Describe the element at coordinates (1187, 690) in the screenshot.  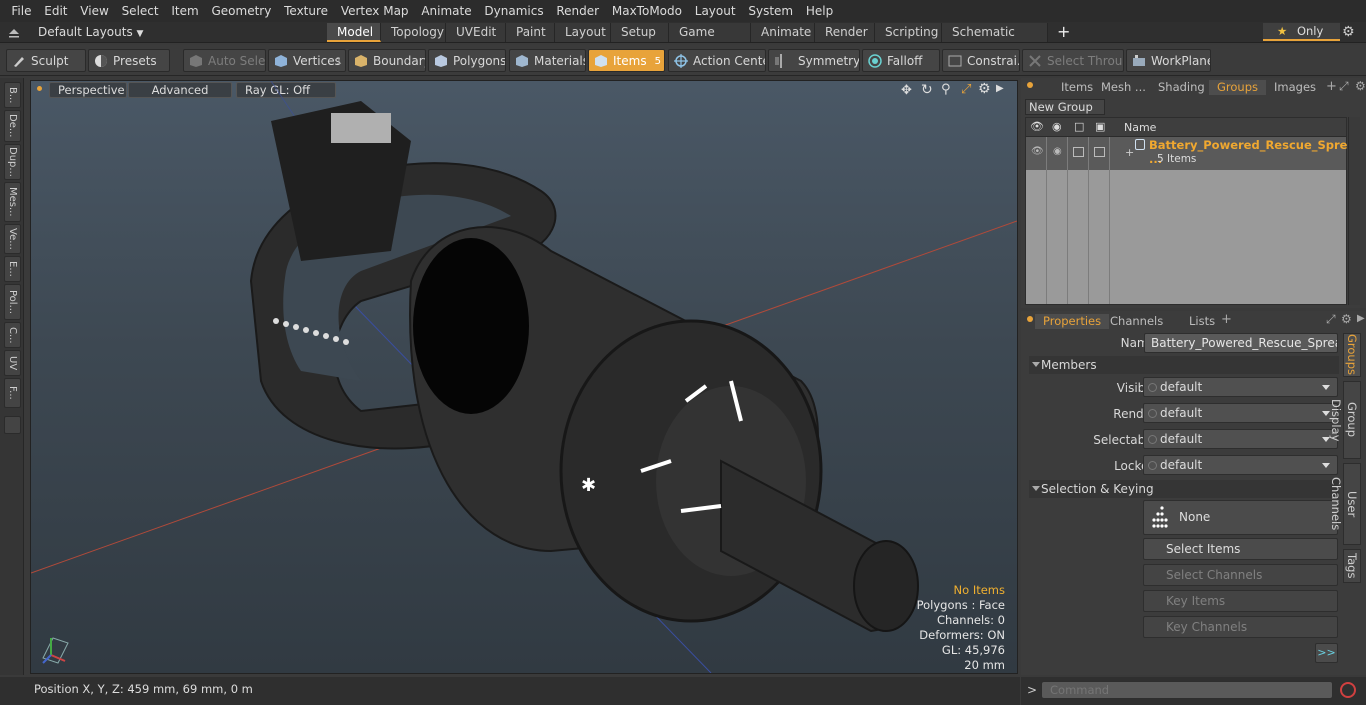
I see `command-input` at that location.